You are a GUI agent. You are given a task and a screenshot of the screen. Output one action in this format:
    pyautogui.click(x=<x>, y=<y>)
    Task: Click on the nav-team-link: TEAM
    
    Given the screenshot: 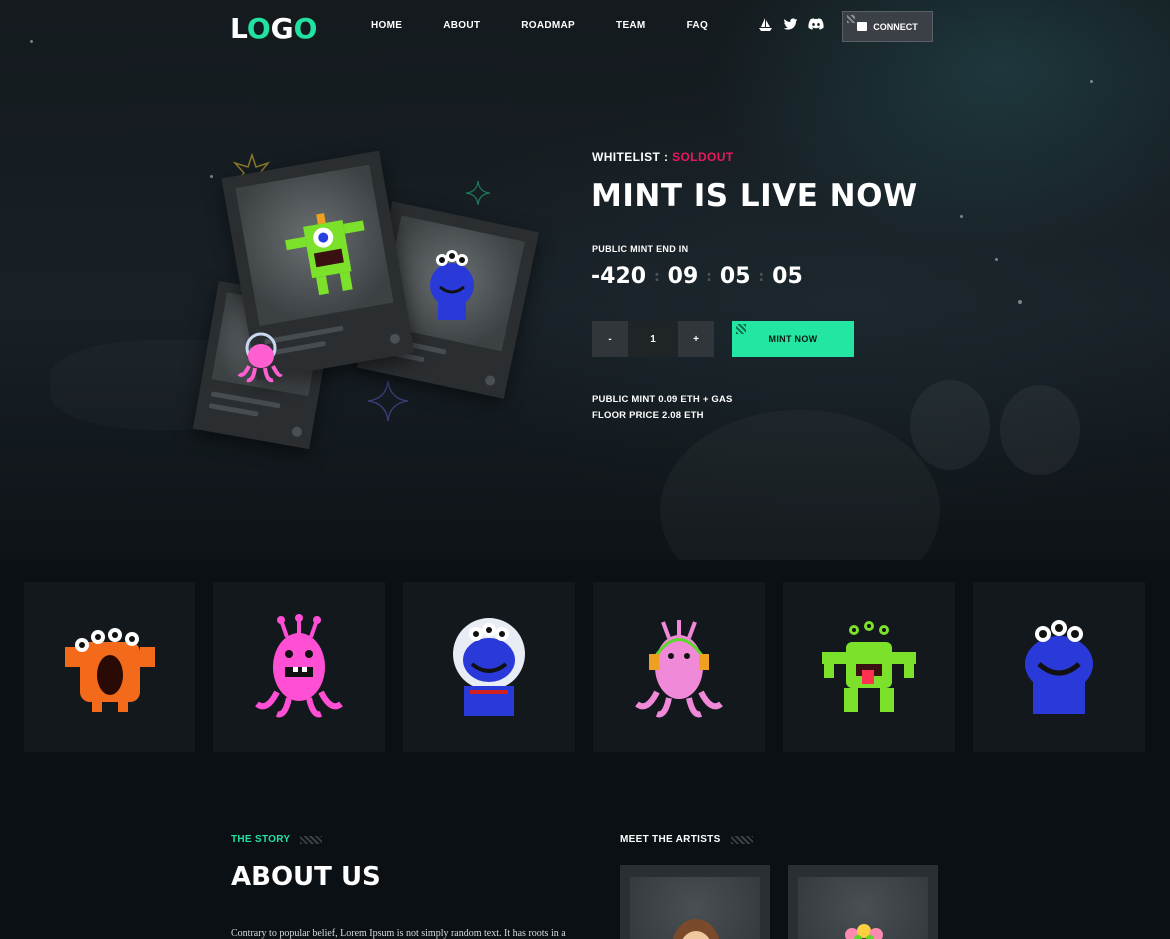 What is the action you would take?
    pyautogui.click(x=631, y=25)
    